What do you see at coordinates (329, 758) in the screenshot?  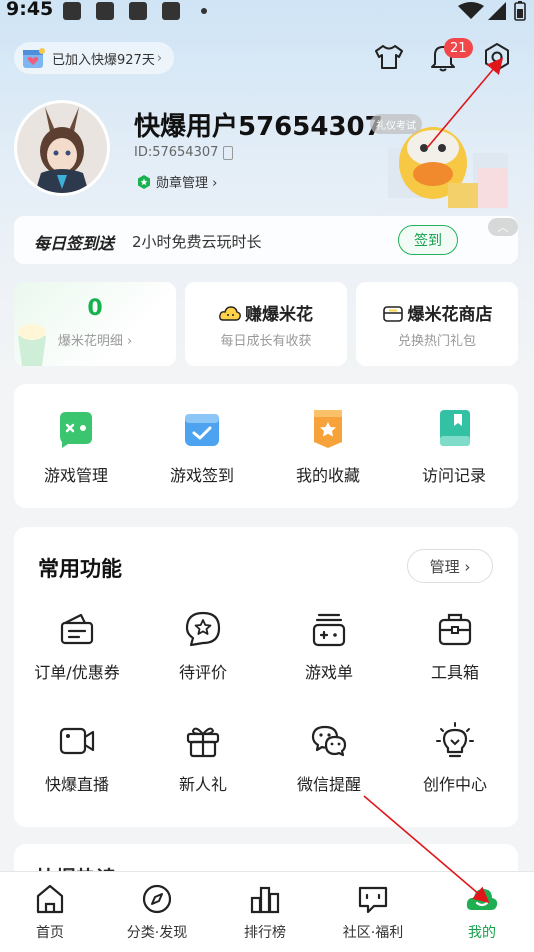 I see `func-wechat-reminder: 微信提醒` at bounding box center [329, 758].